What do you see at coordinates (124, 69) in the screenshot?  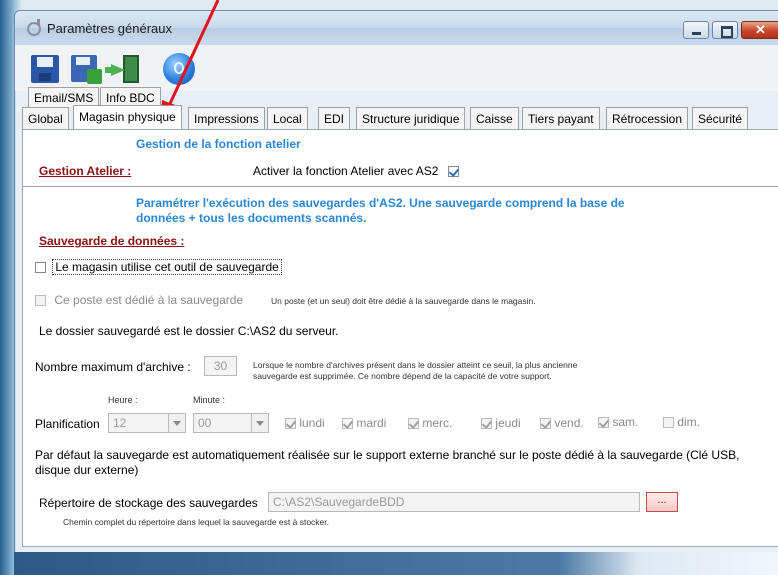 I see `exit-icon` at bounding box center [124, 69].